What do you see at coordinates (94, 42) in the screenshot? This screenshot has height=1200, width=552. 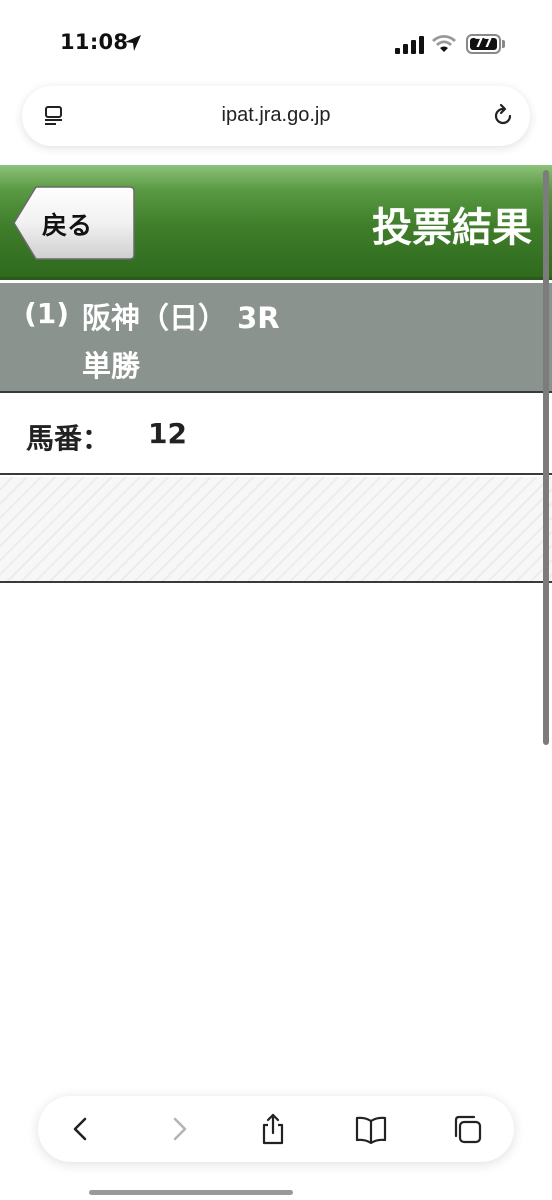 I see `status-time: 11:08` at bounding box center [94, 42].